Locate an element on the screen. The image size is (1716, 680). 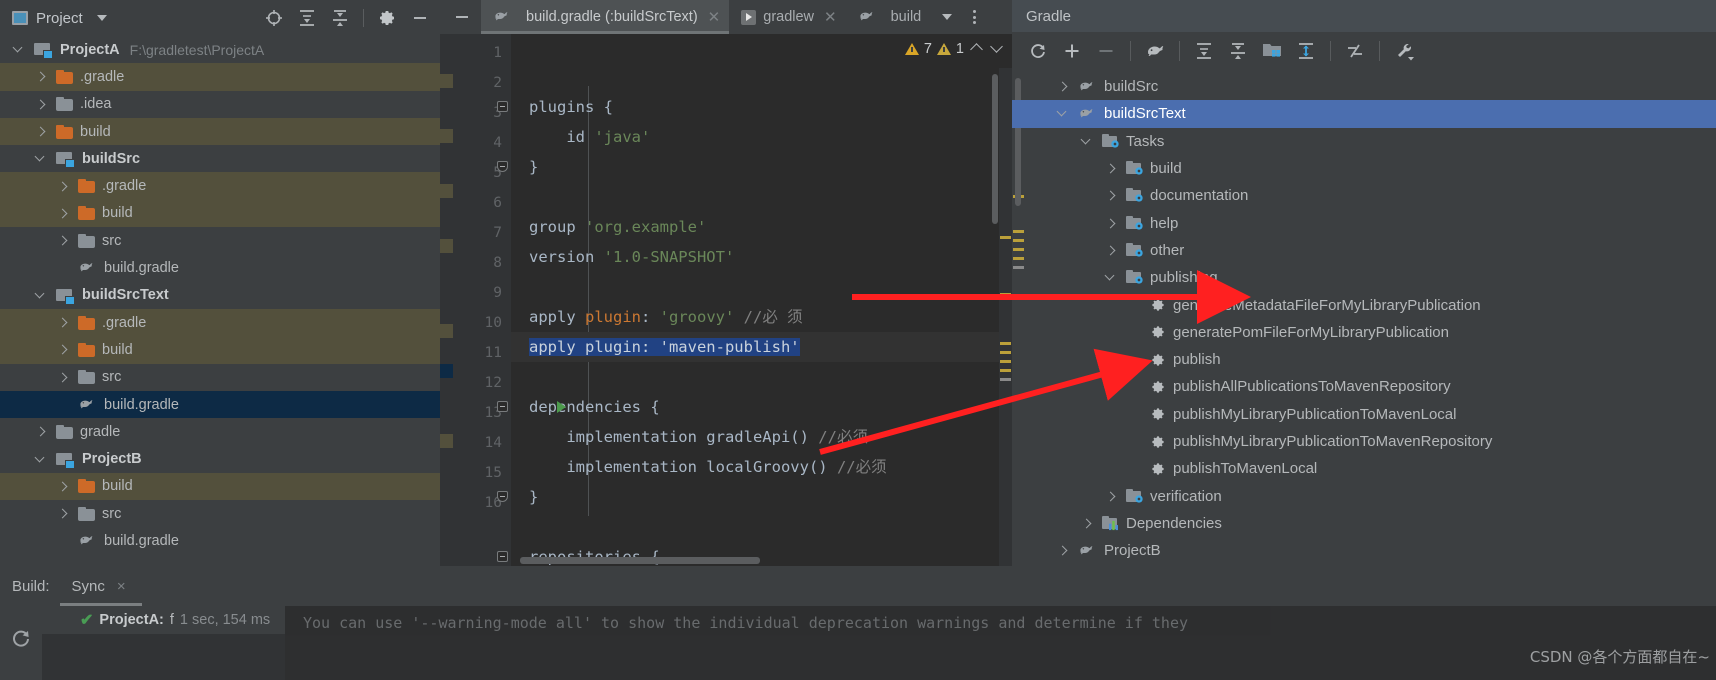
gradle-tree-item: other is located at coordinates (1364, 250).